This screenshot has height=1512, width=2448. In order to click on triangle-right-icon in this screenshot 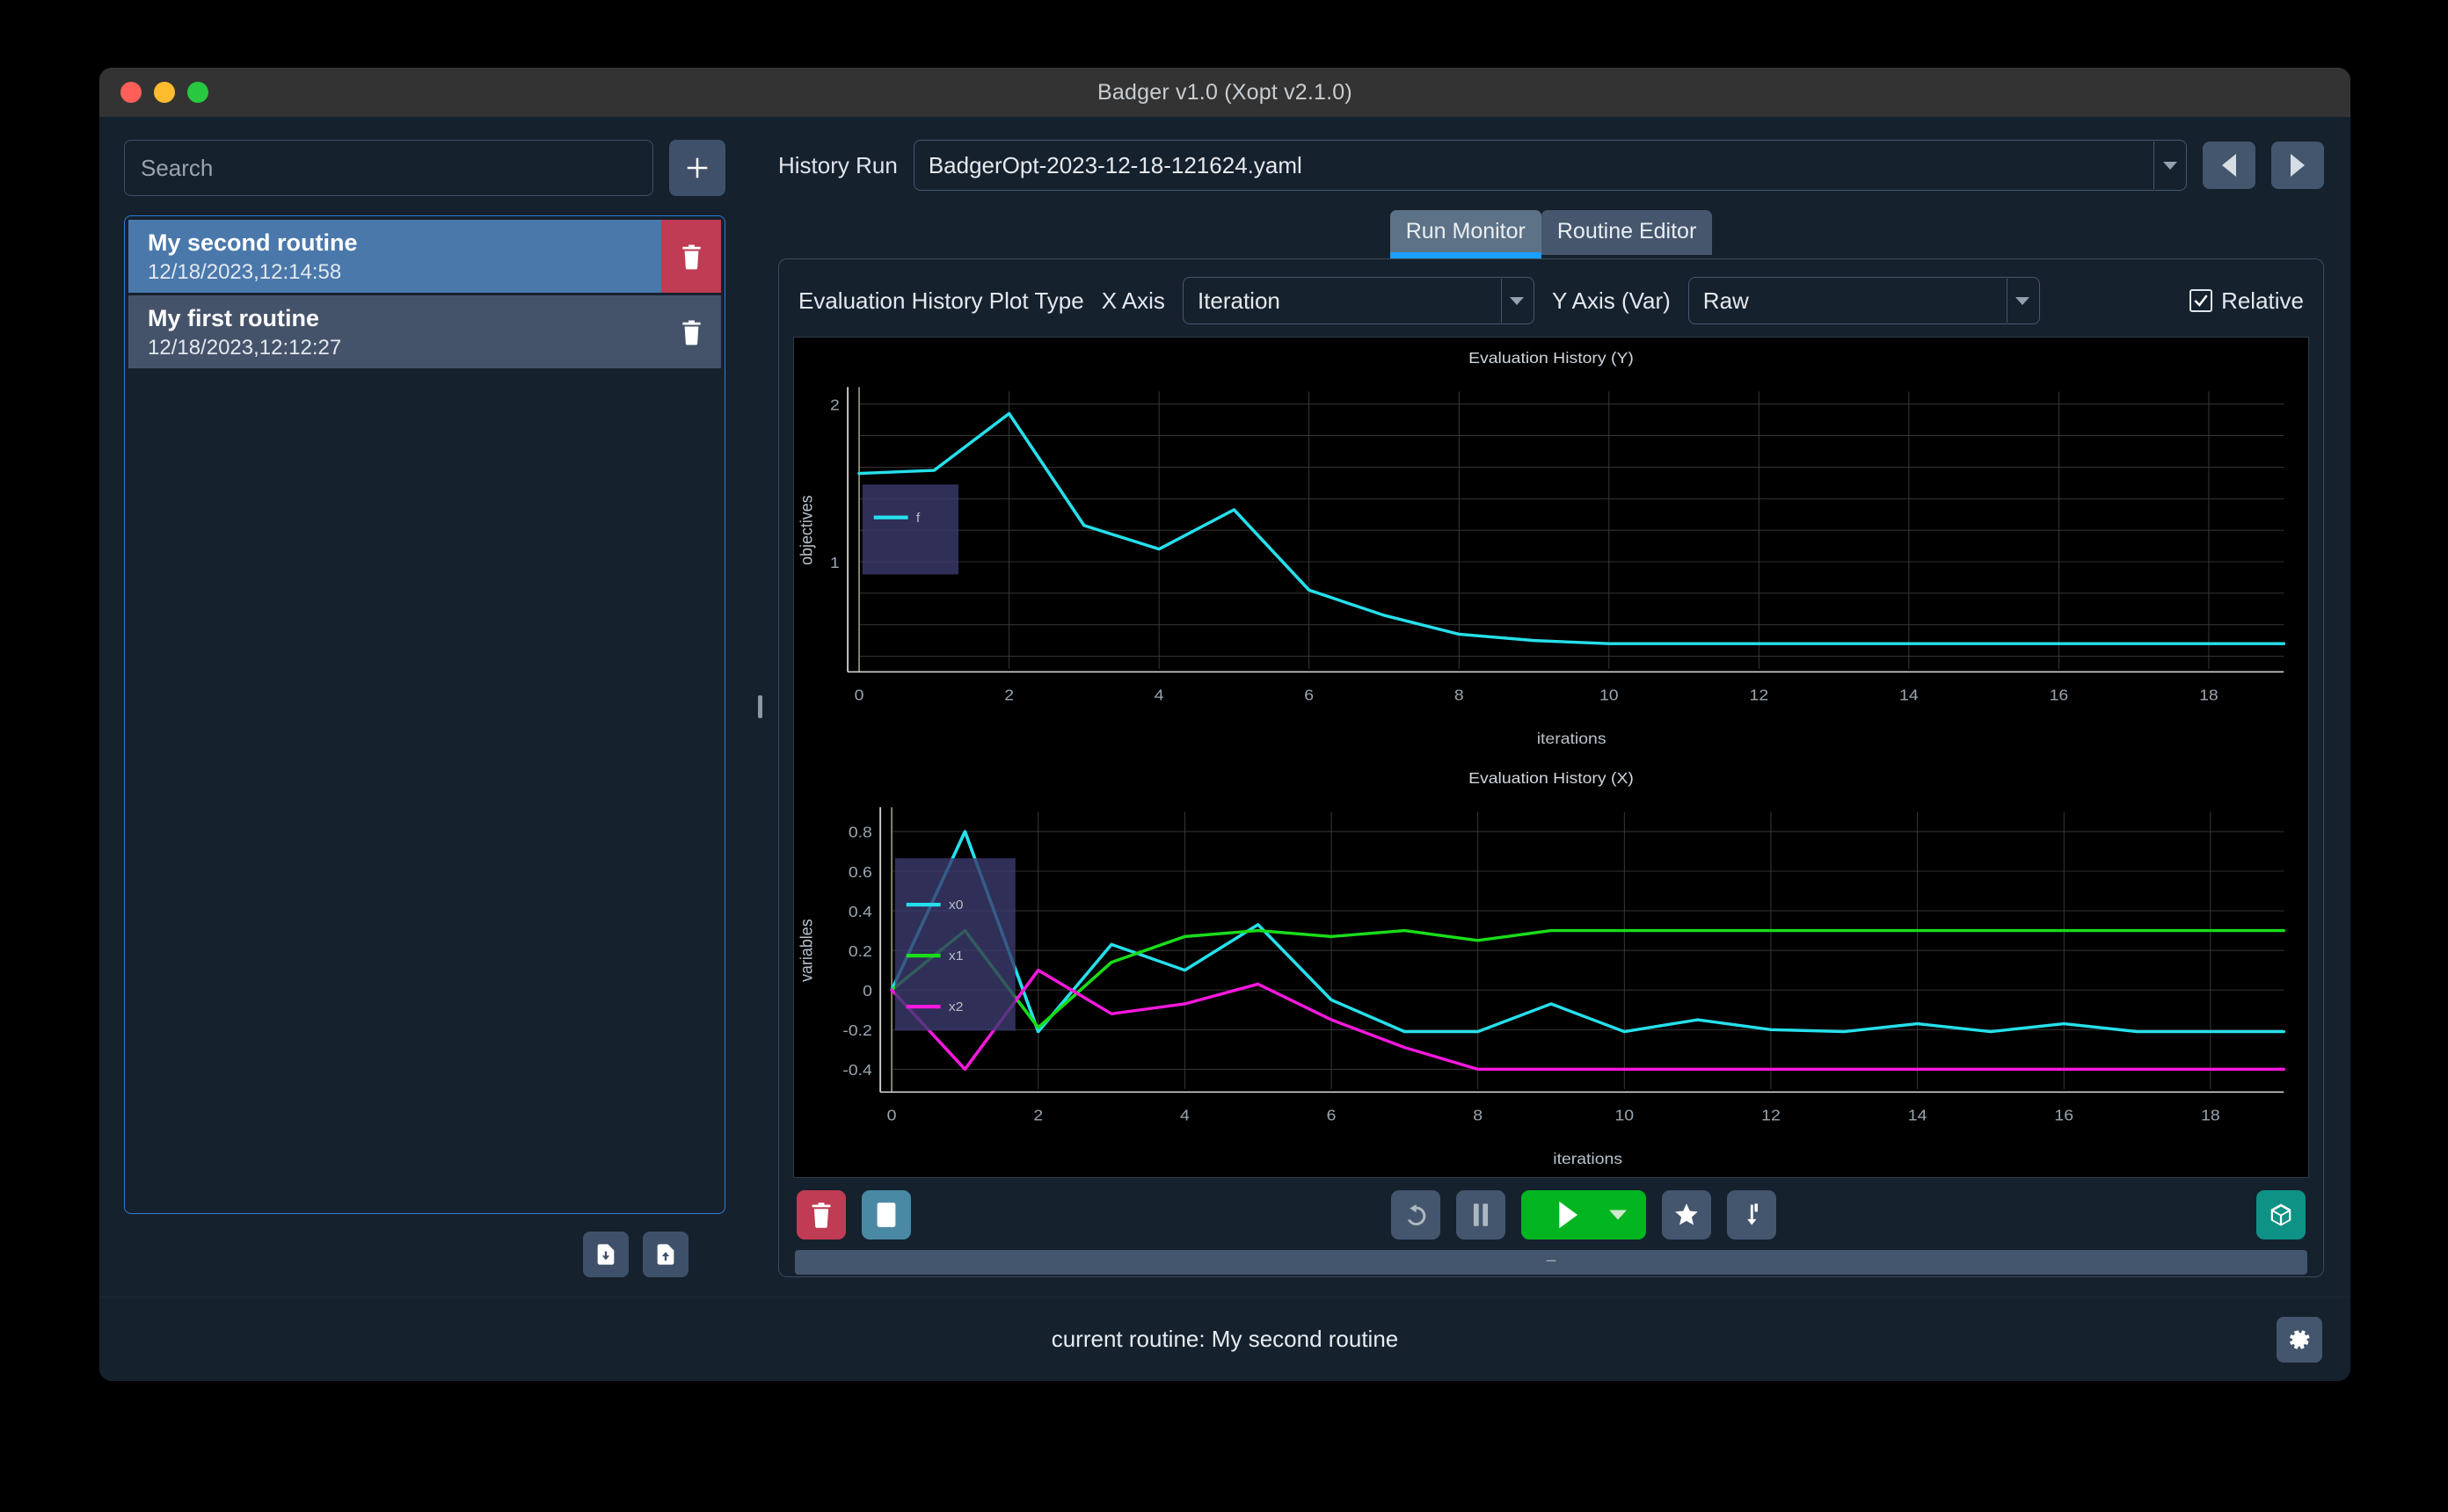, I will do `click(2298, 165)`.